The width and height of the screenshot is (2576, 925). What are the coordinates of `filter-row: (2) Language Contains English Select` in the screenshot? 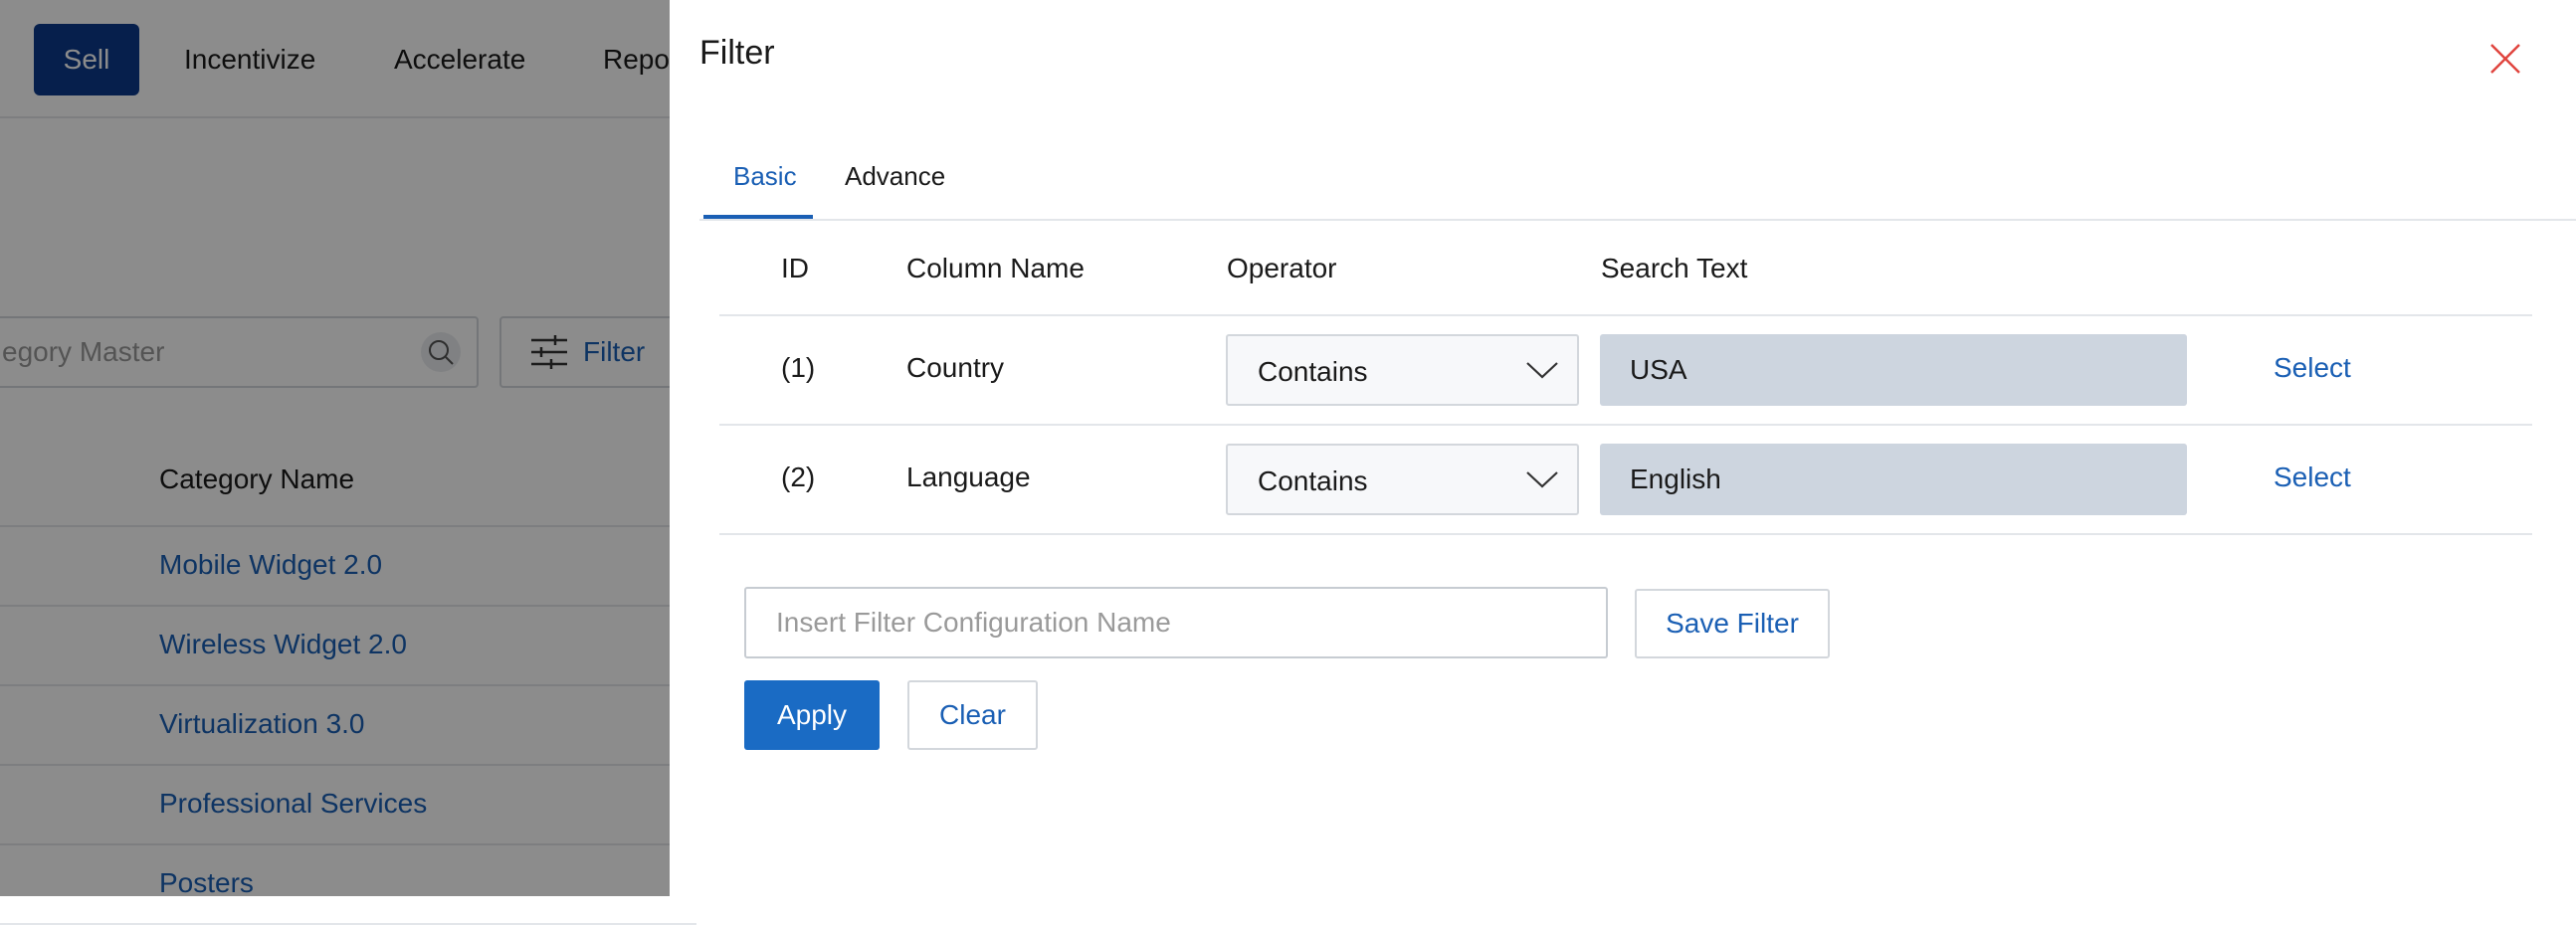 It's located at (1625, 480).